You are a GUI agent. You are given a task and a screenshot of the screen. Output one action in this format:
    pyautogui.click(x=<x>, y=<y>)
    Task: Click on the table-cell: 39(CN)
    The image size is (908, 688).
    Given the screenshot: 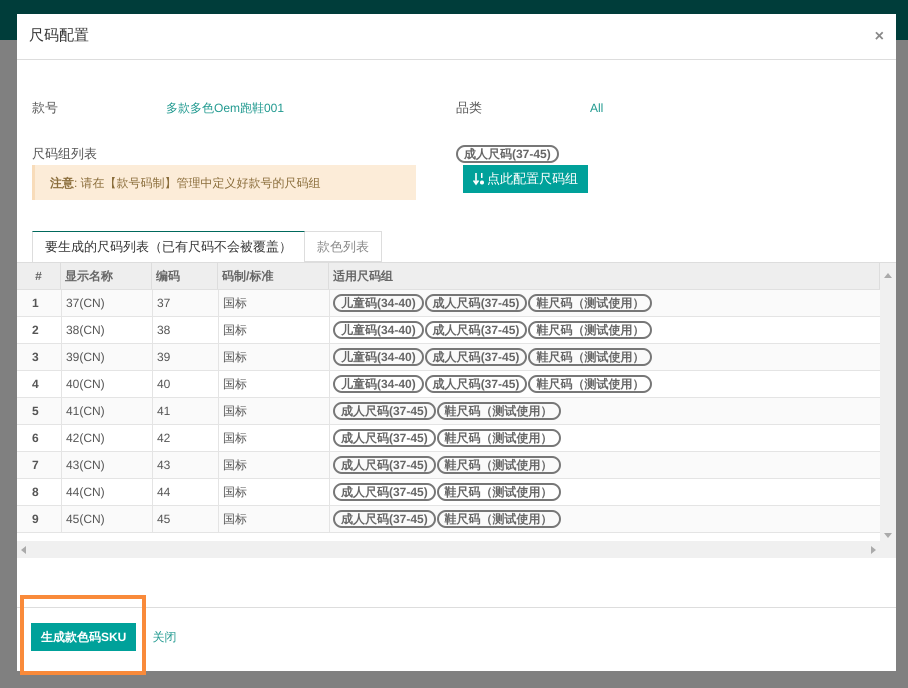 What is the action you would take?
    pyautogui.click(x=106, y=357)
    